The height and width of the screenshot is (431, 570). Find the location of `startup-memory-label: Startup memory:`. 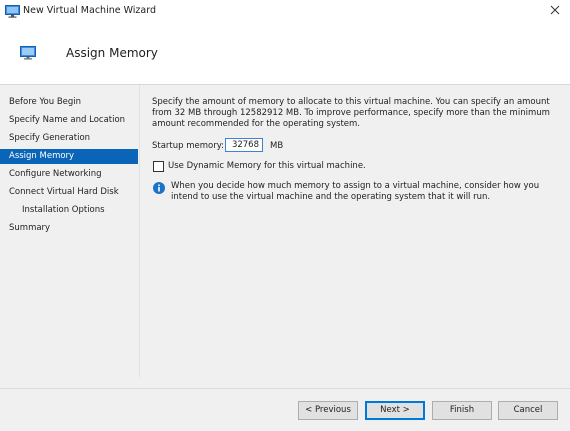

startup-memory-label: Startup memory: is located at coordinates (188, 146).